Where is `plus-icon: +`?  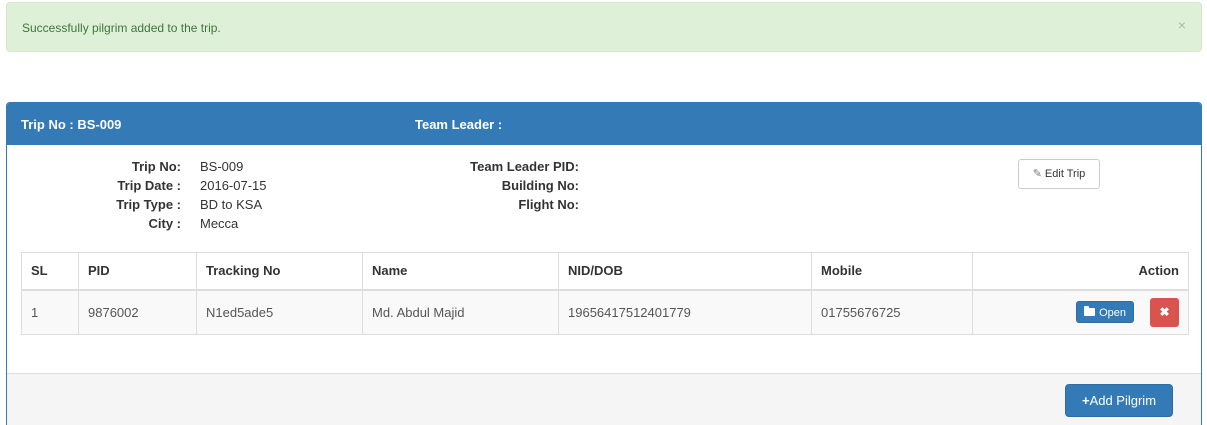 plus-icon: + is located at coordinates (1085, 400).